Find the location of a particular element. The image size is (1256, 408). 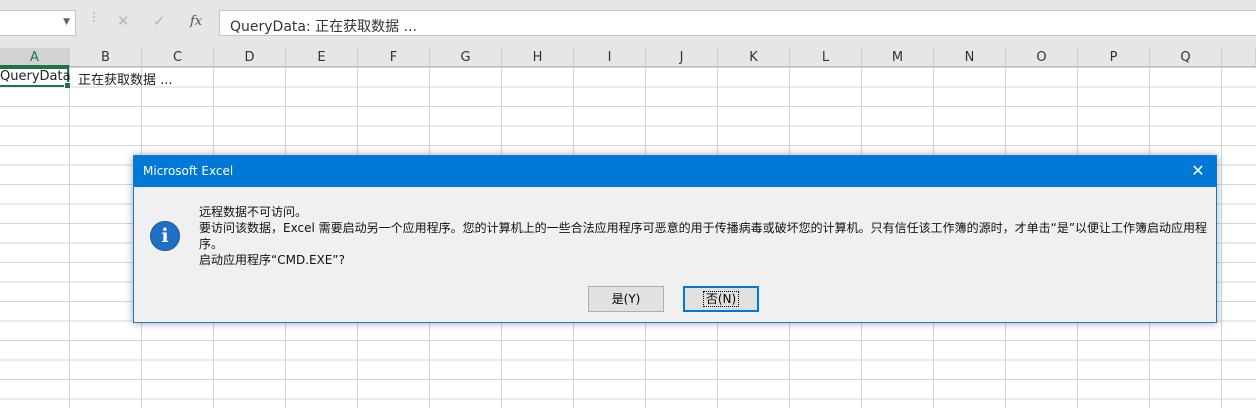

name-box: ▼ is located at coordinates (38, 23).